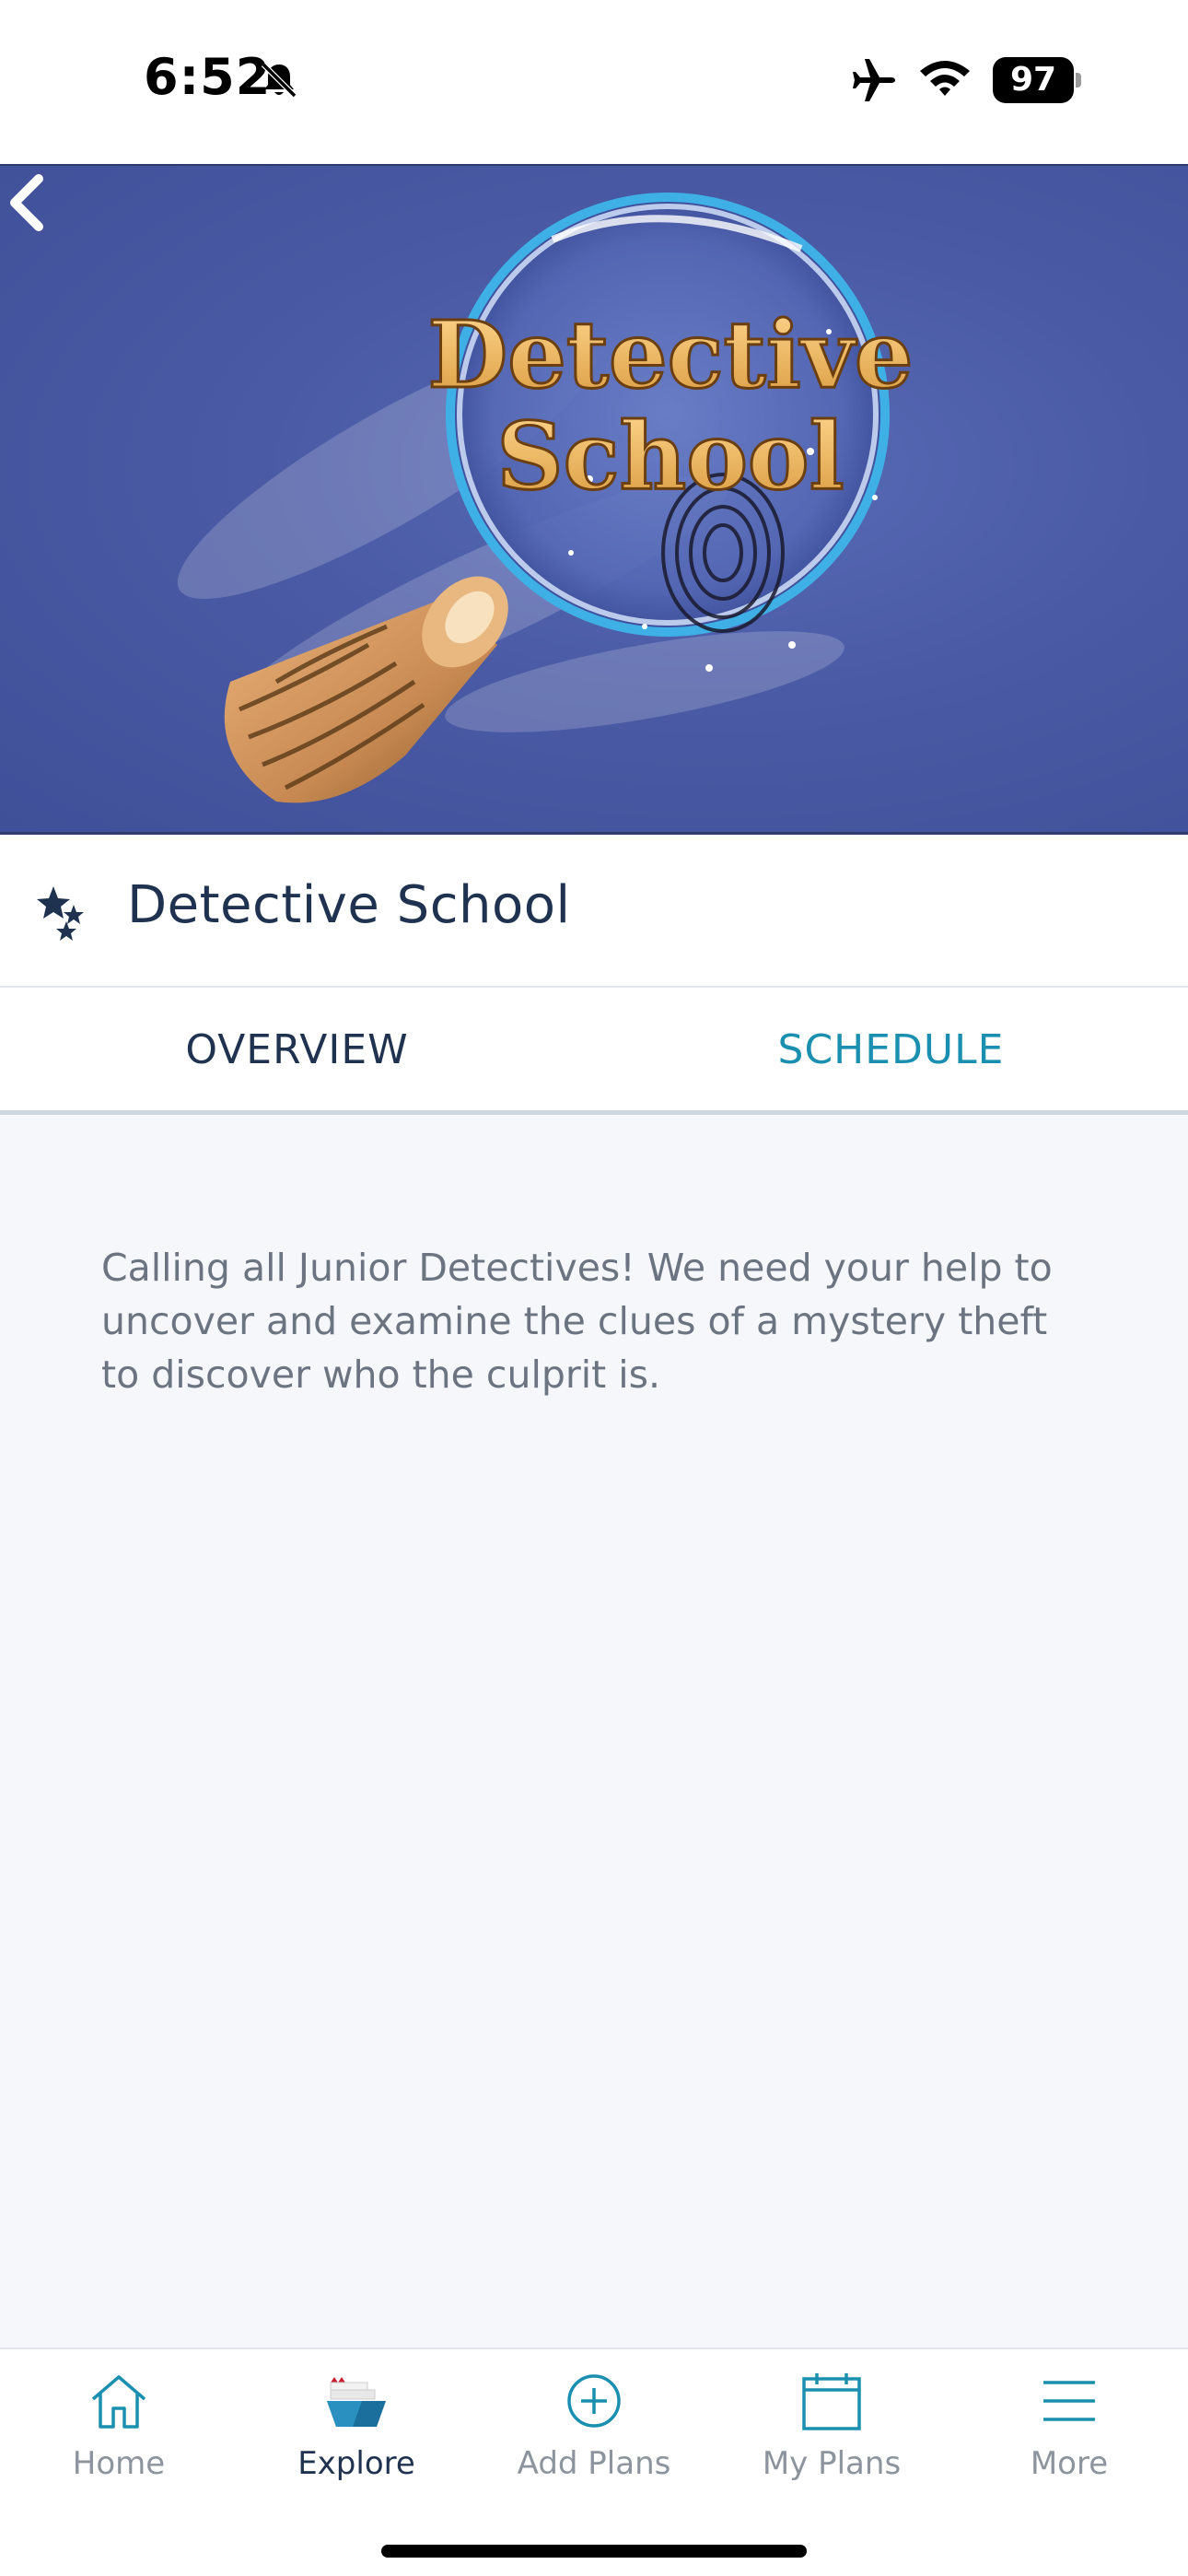  I want to click on hero-title-line1: Detective, so click(671, 354).